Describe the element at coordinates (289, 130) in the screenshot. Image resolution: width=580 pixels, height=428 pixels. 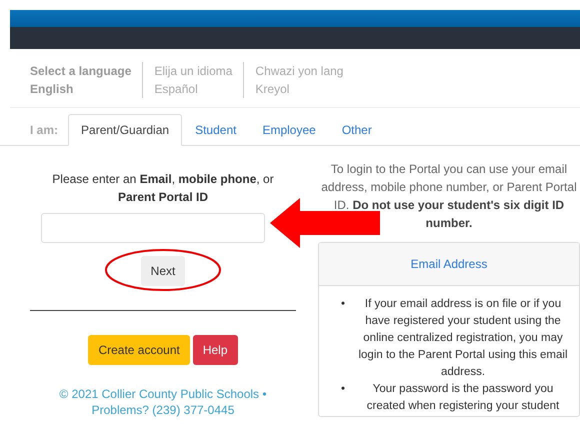
I see `tab: Employee` at that location.